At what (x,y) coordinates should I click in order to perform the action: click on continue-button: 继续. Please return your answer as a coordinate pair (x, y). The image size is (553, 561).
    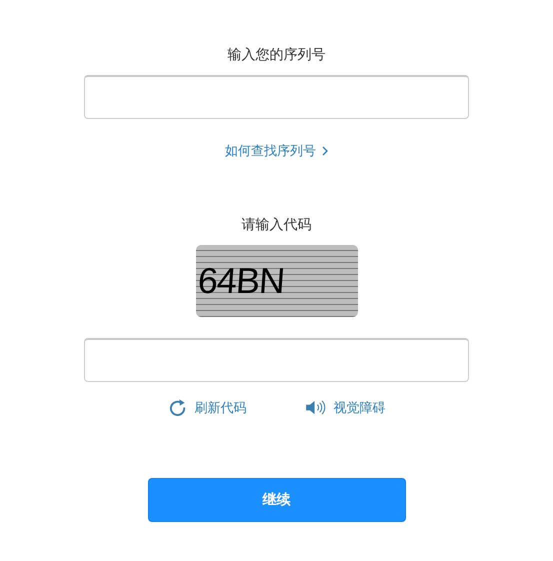
    Looking at the image, I should click on (277, 500).